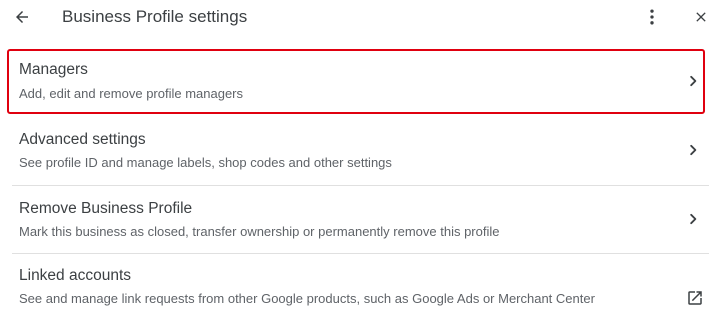 The width and height of the screenshot is (709, 329). I want to click on item-title: Advanced settings, so click(82, 139).